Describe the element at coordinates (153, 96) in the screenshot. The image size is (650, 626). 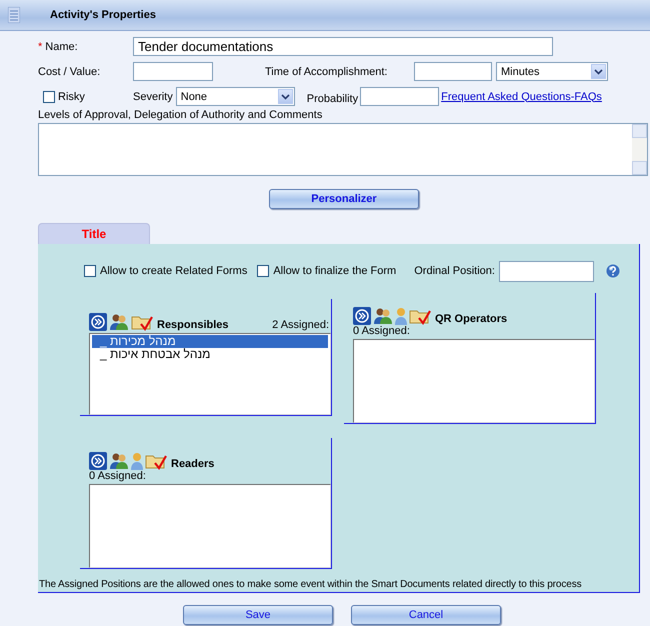
I see `field-label: Severity` at that location.